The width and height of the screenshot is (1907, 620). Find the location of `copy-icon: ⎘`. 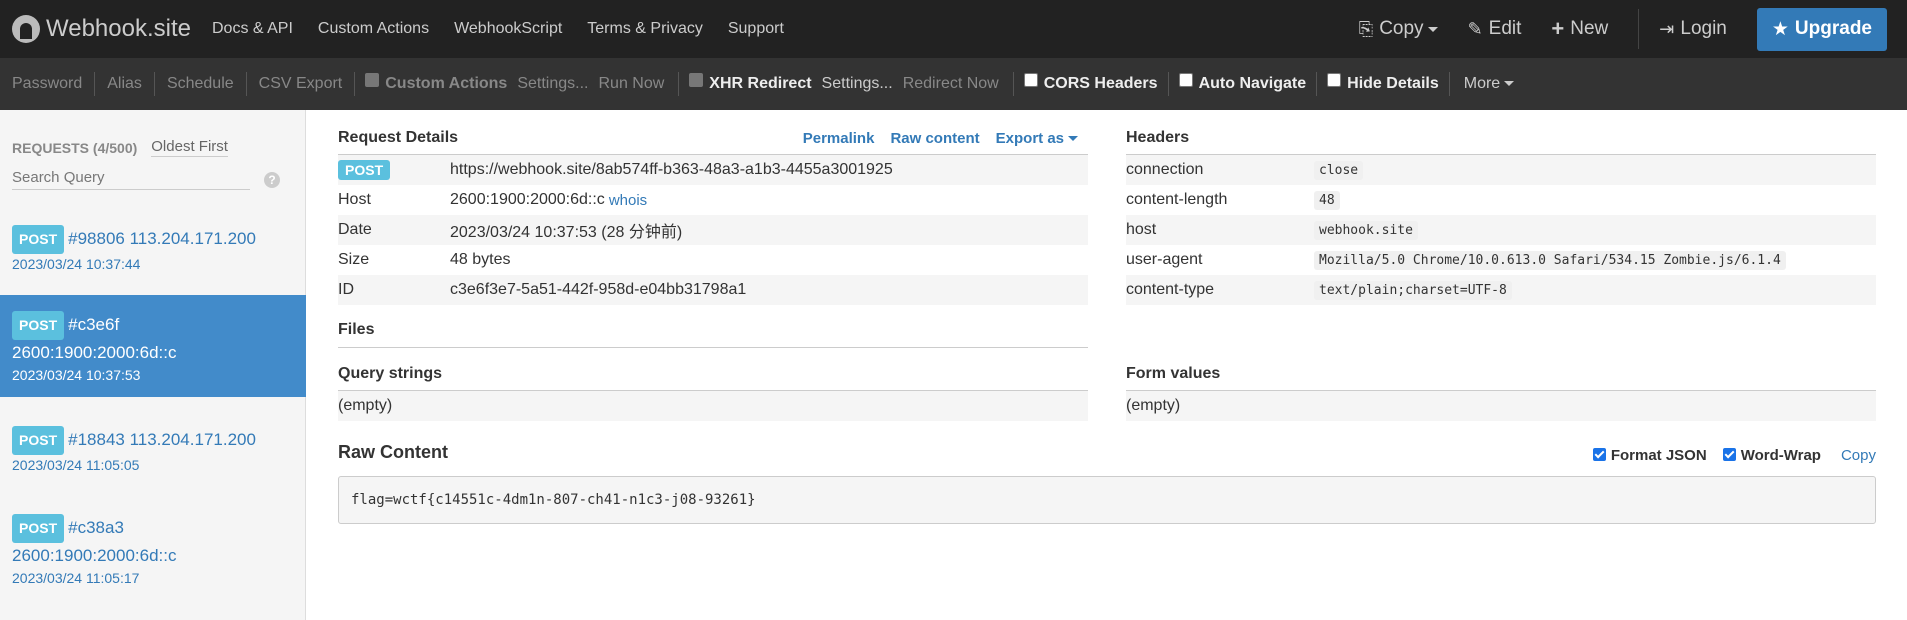

copy-icon: ⎘ is located at coordinates (1366, 28).